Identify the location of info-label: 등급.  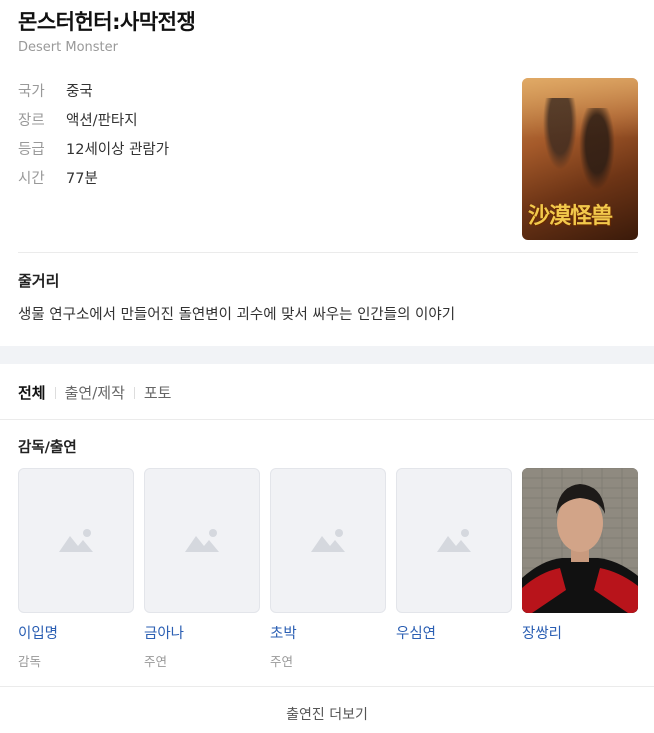
(31, 150).